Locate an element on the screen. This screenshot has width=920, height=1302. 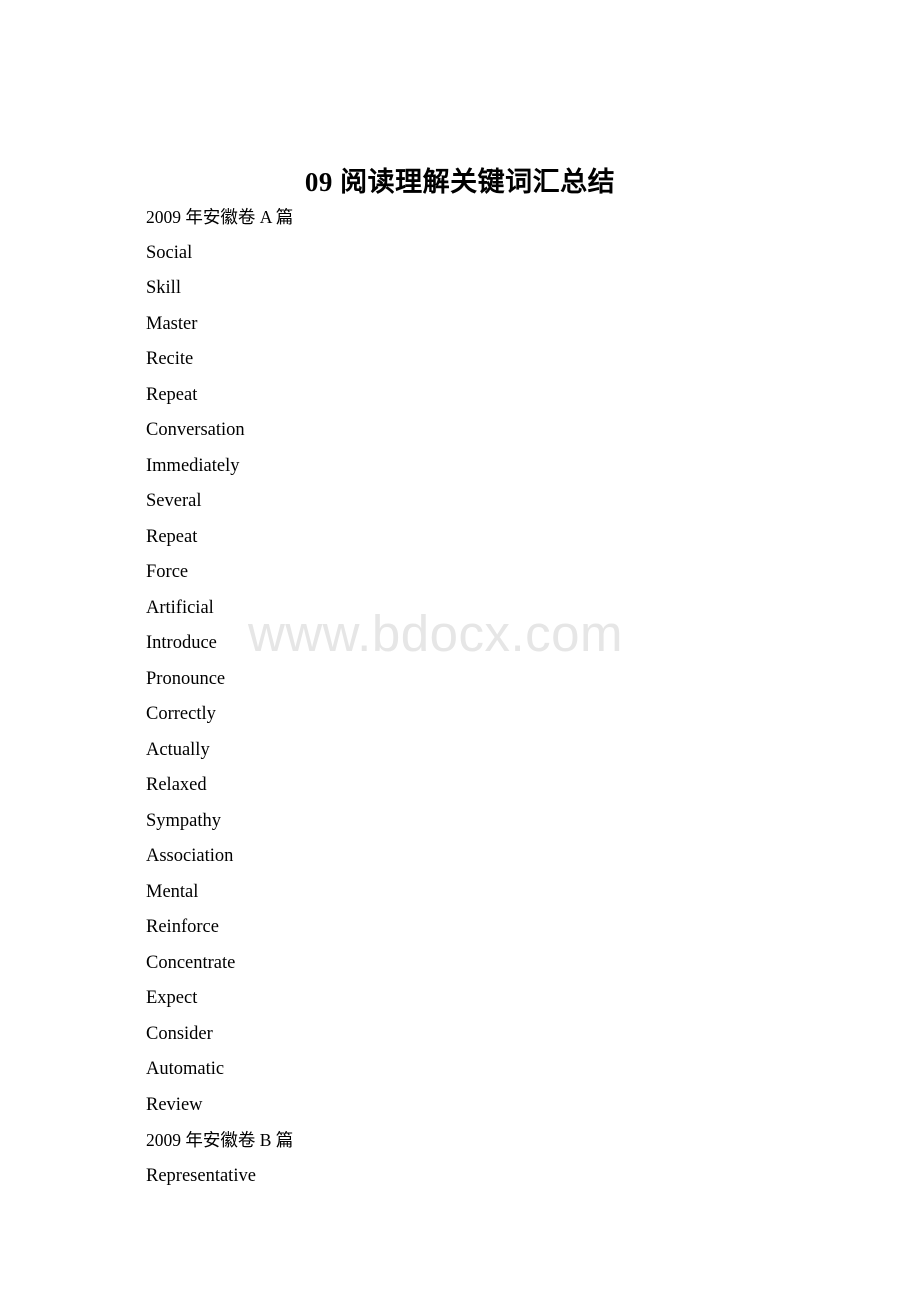
vocabulary-item: Social is located at coordinates (169, 252).